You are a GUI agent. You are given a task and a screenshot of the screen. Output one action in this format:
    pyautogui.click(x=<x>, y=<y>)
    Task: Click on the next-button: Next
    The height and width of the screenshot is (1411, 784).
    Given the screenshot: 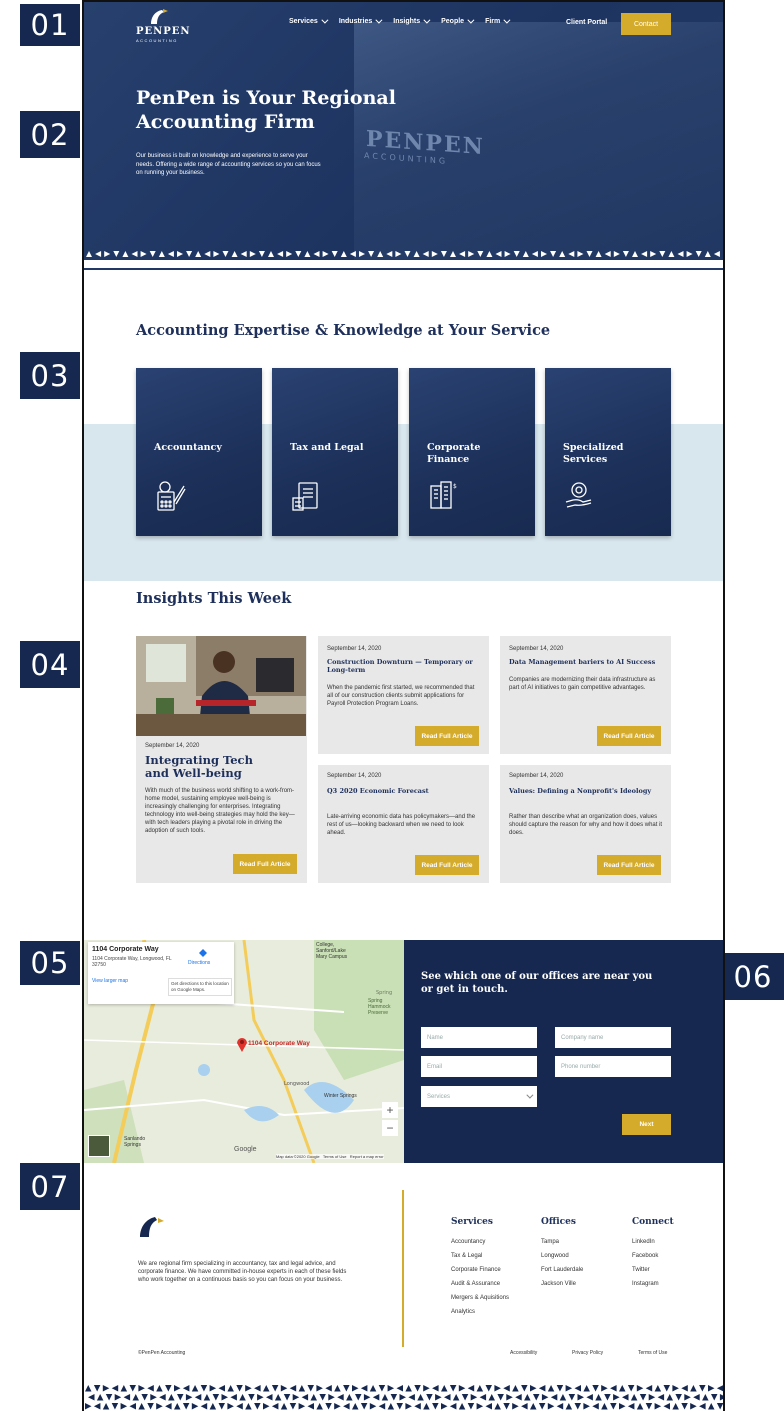 What is the action you would take?
    pyautogui.click(x=646, y=1124)
    